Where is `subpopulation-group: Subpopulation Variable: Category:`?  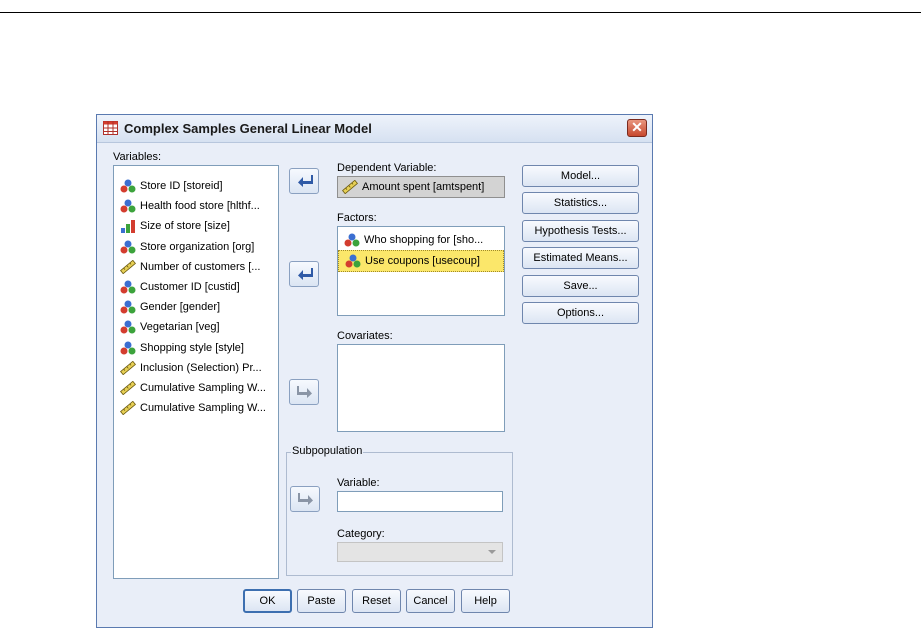
subpopulation-group: Subpopulation Variable: Category: is located at coordinates (399, 510).